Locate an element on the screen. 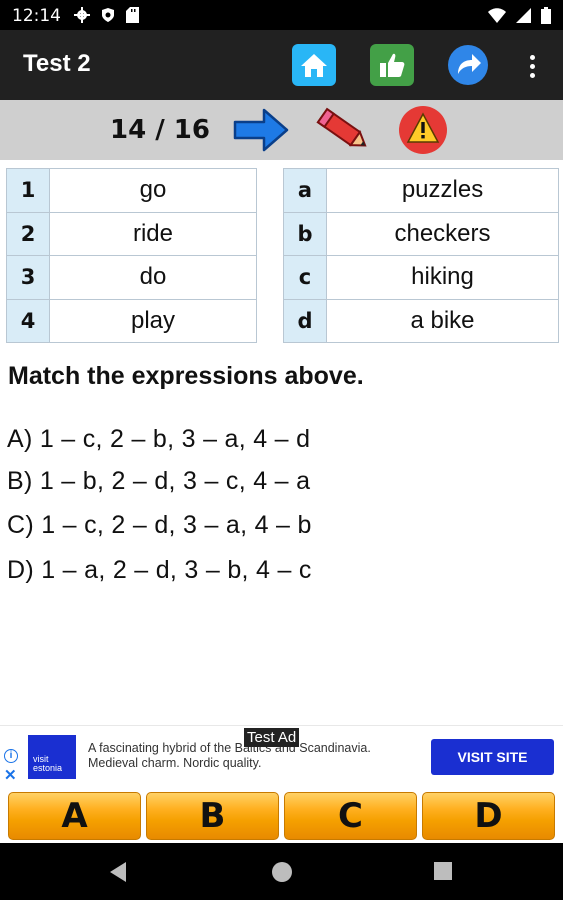 The width and height of the screenshot is (563, 900). report-button is located at coordinates (423, 132).